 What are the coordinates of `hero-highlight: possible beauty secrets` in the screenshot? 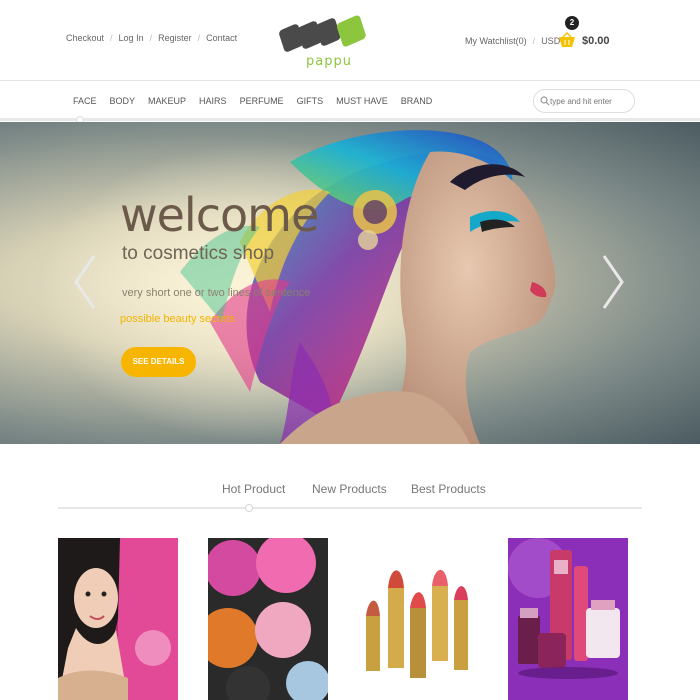 It's located at (177, 319).